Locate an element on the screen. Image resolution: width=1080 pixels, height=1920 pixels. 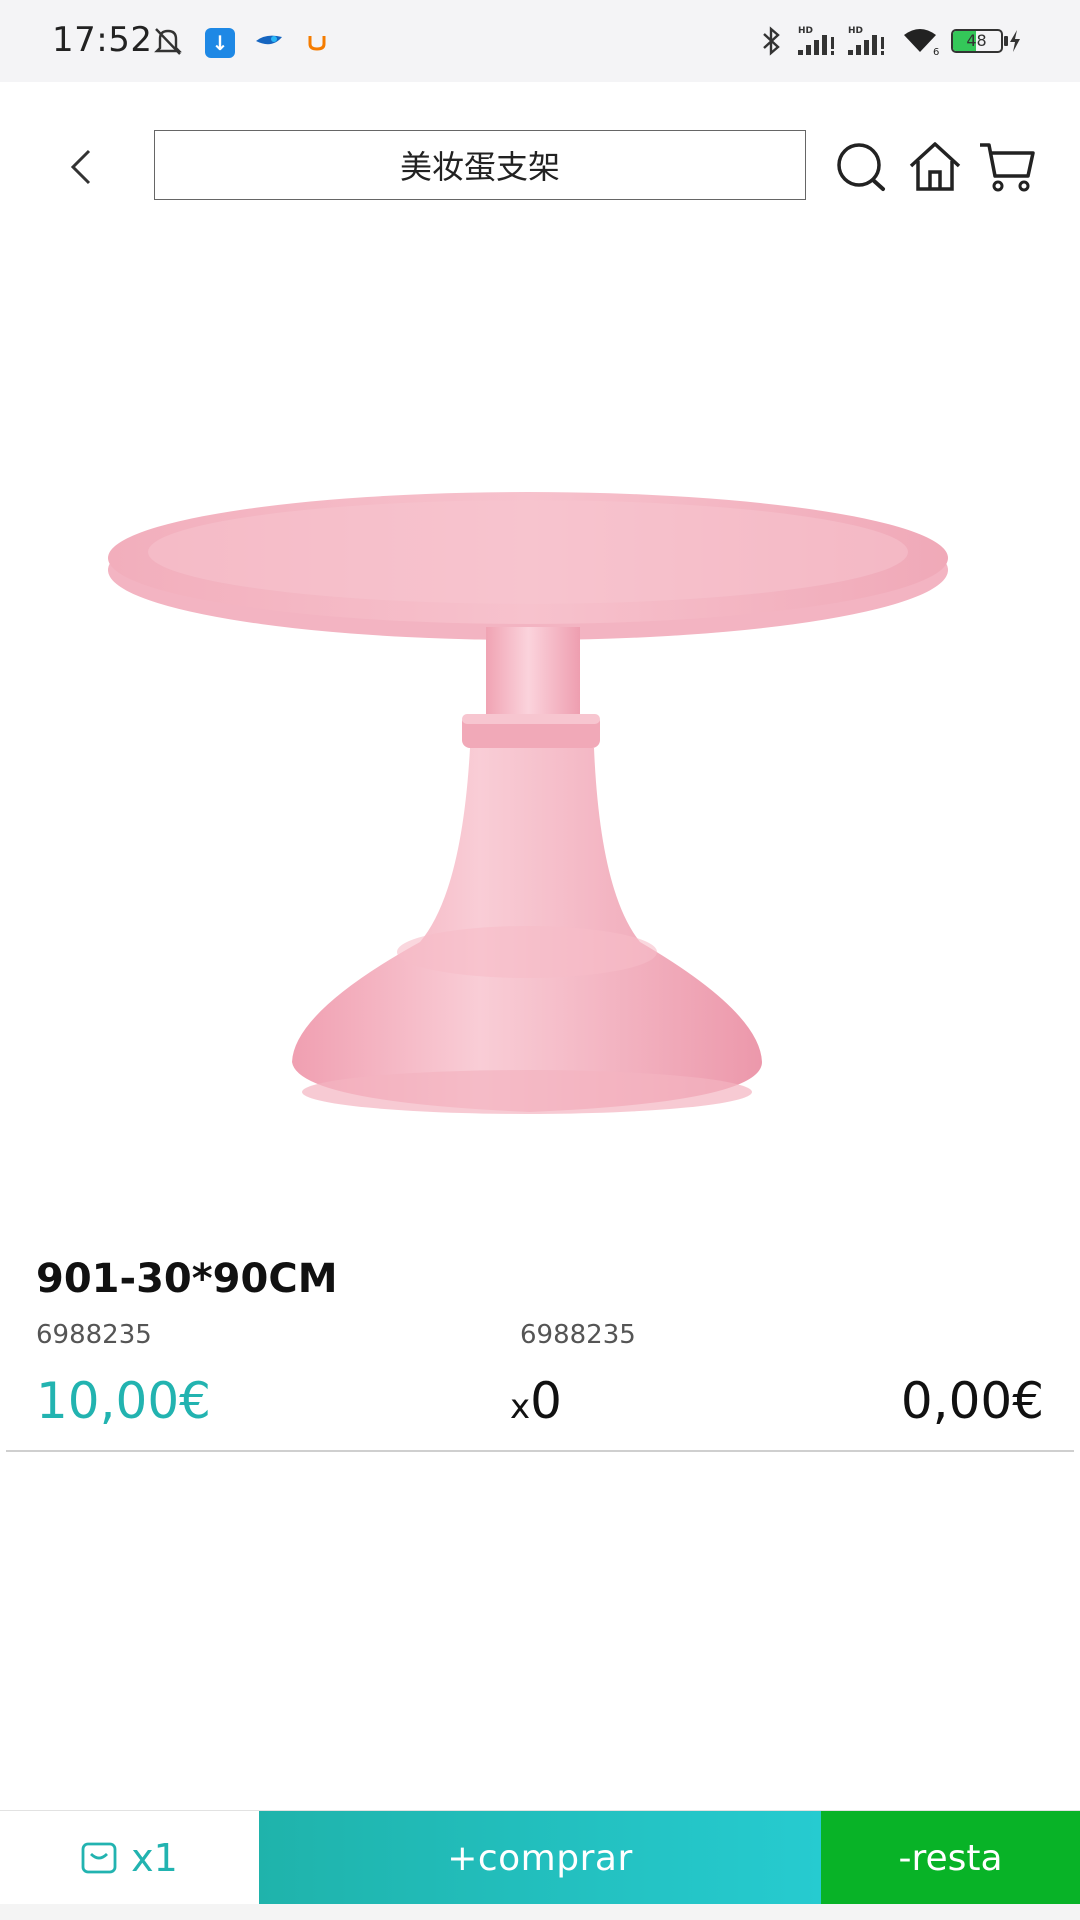
bird-app-icon is located at coordinates (269, 41).